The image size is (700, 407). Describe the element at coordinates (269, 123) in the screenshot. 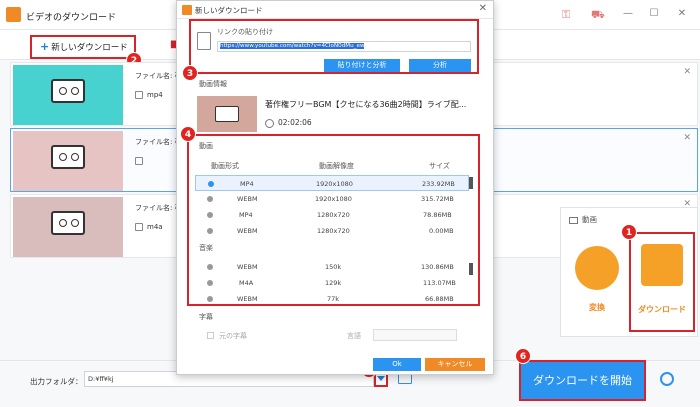

I see `clock-icon` at that location.